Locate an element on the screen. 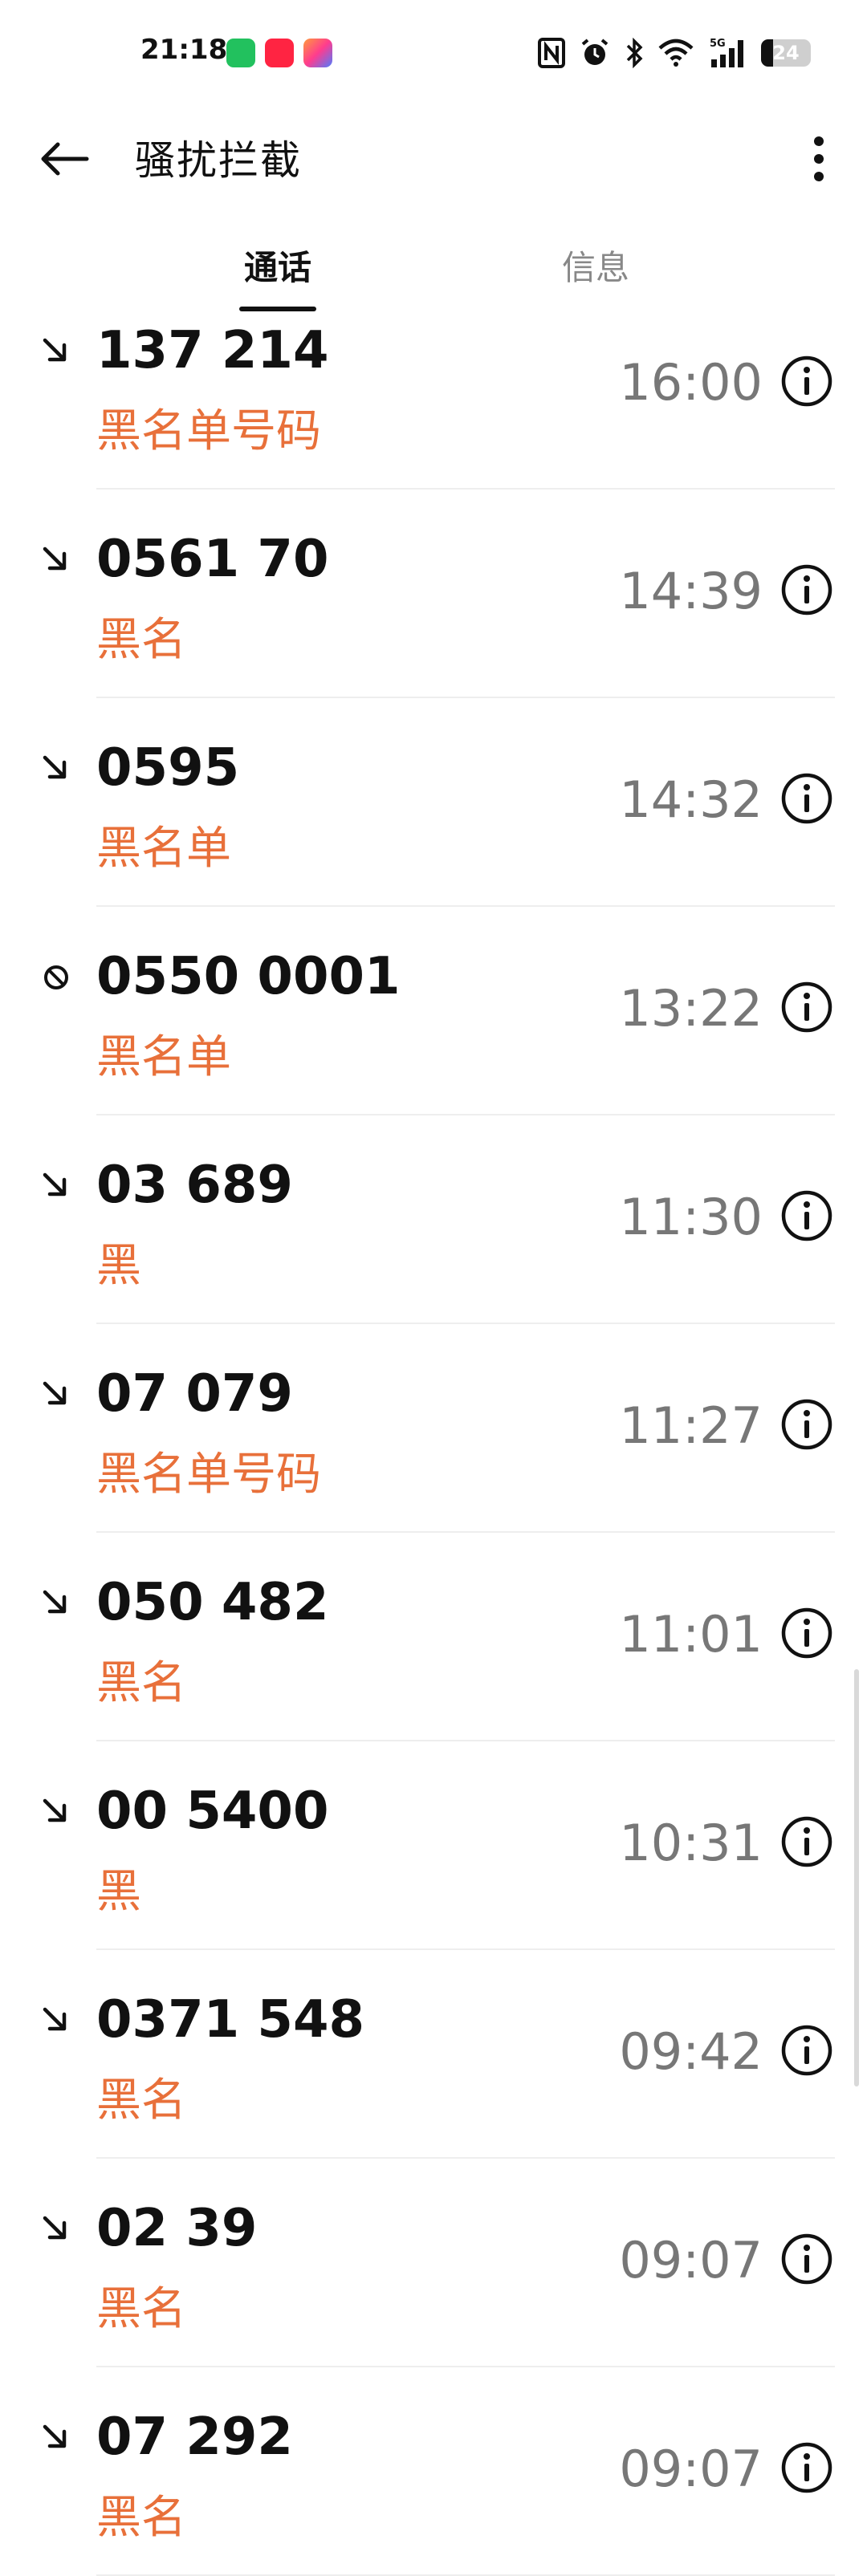 The image size is (867, 2576). redbook-icon is located at coordinates (279, 53).